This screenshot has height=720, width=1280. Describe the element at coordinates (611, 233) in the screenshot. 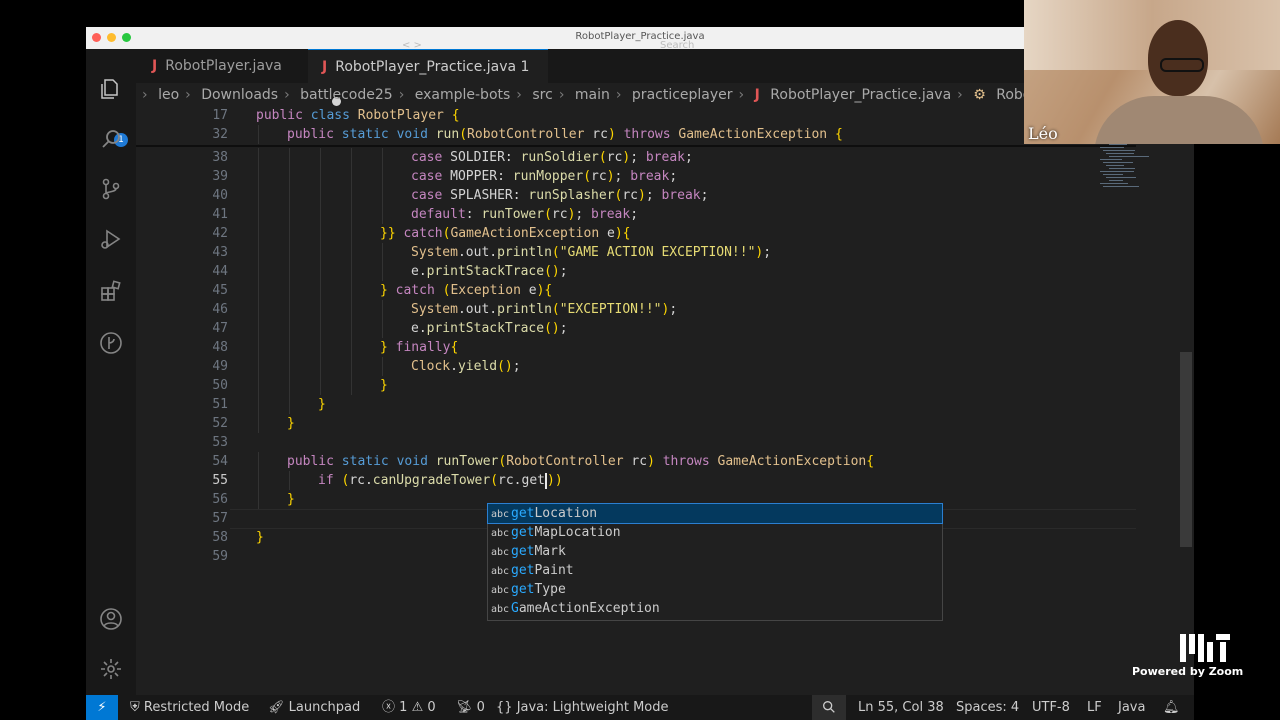

I see `code-line: 42}} catch(GameActionException e){` at that location.